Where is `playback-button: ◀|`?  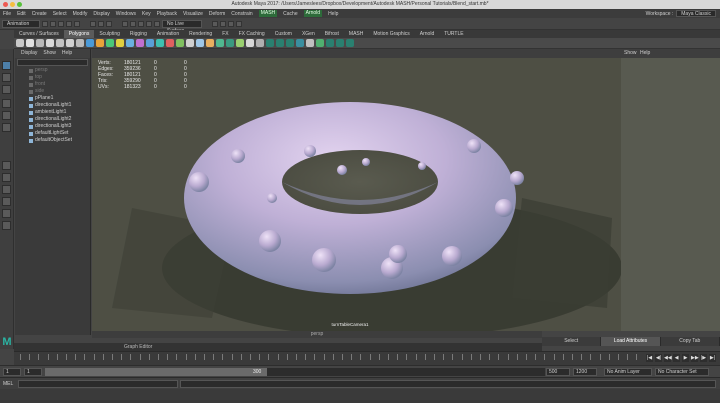 playback-button: ◀| is located at coordinates (658, 358).